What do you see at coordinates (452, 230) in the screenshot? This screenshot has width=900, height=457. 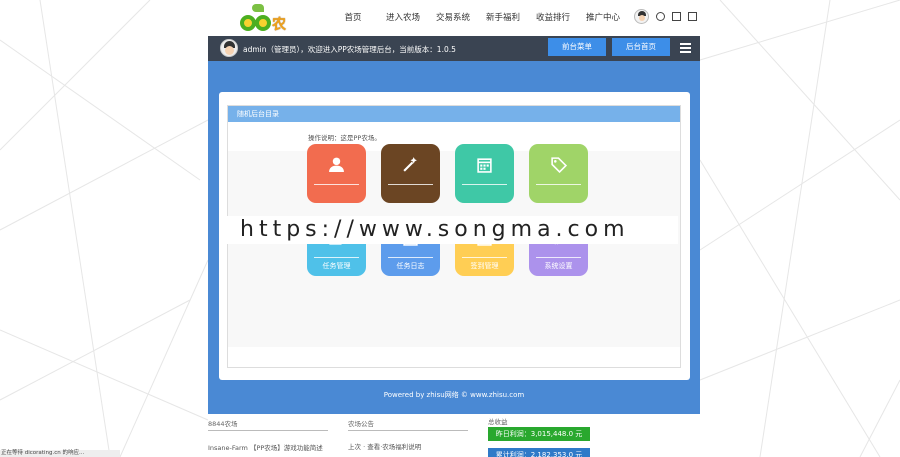 I see `watermark-text: https://www.songma.com` at bounding box center [452, 230].